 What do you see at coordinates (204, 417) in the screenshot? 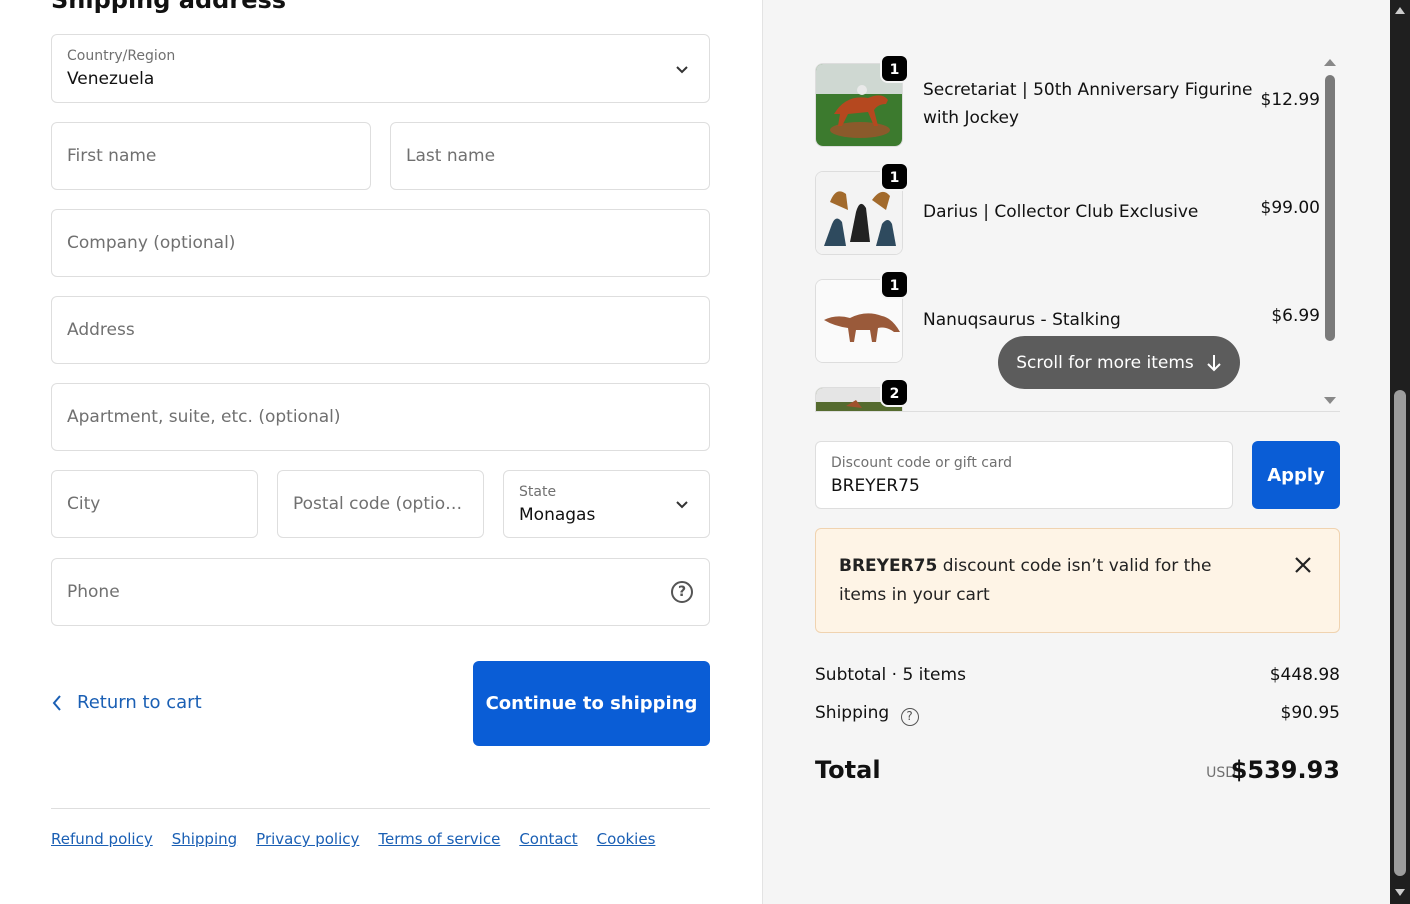
I see `apartment-placeholder: Apartment, suite, etc. (optional)` at bounding box center [204, 417].